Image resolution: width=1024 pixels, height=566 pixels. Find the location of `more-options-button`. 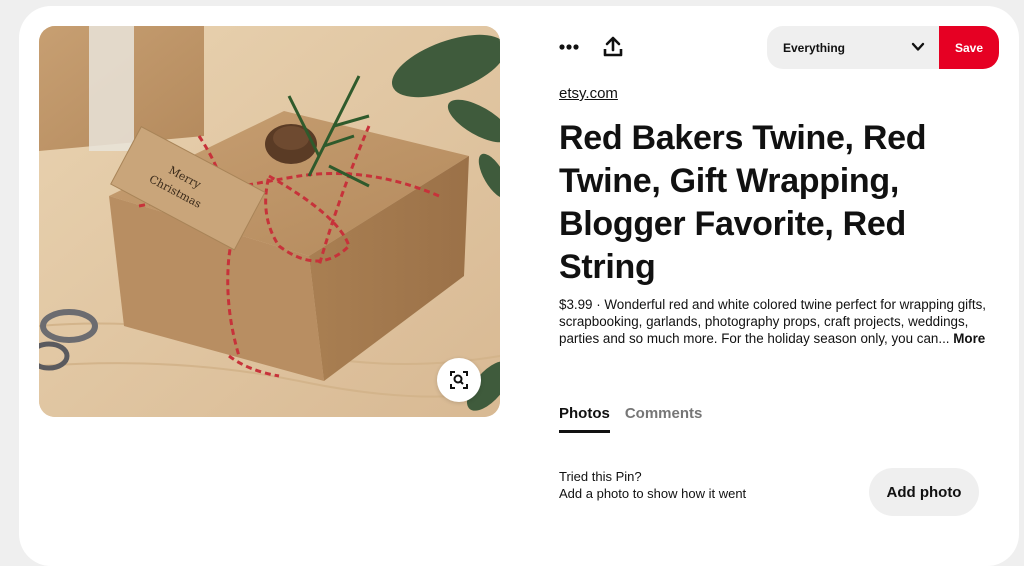

more-options-button is located at coordinates (569, 47).